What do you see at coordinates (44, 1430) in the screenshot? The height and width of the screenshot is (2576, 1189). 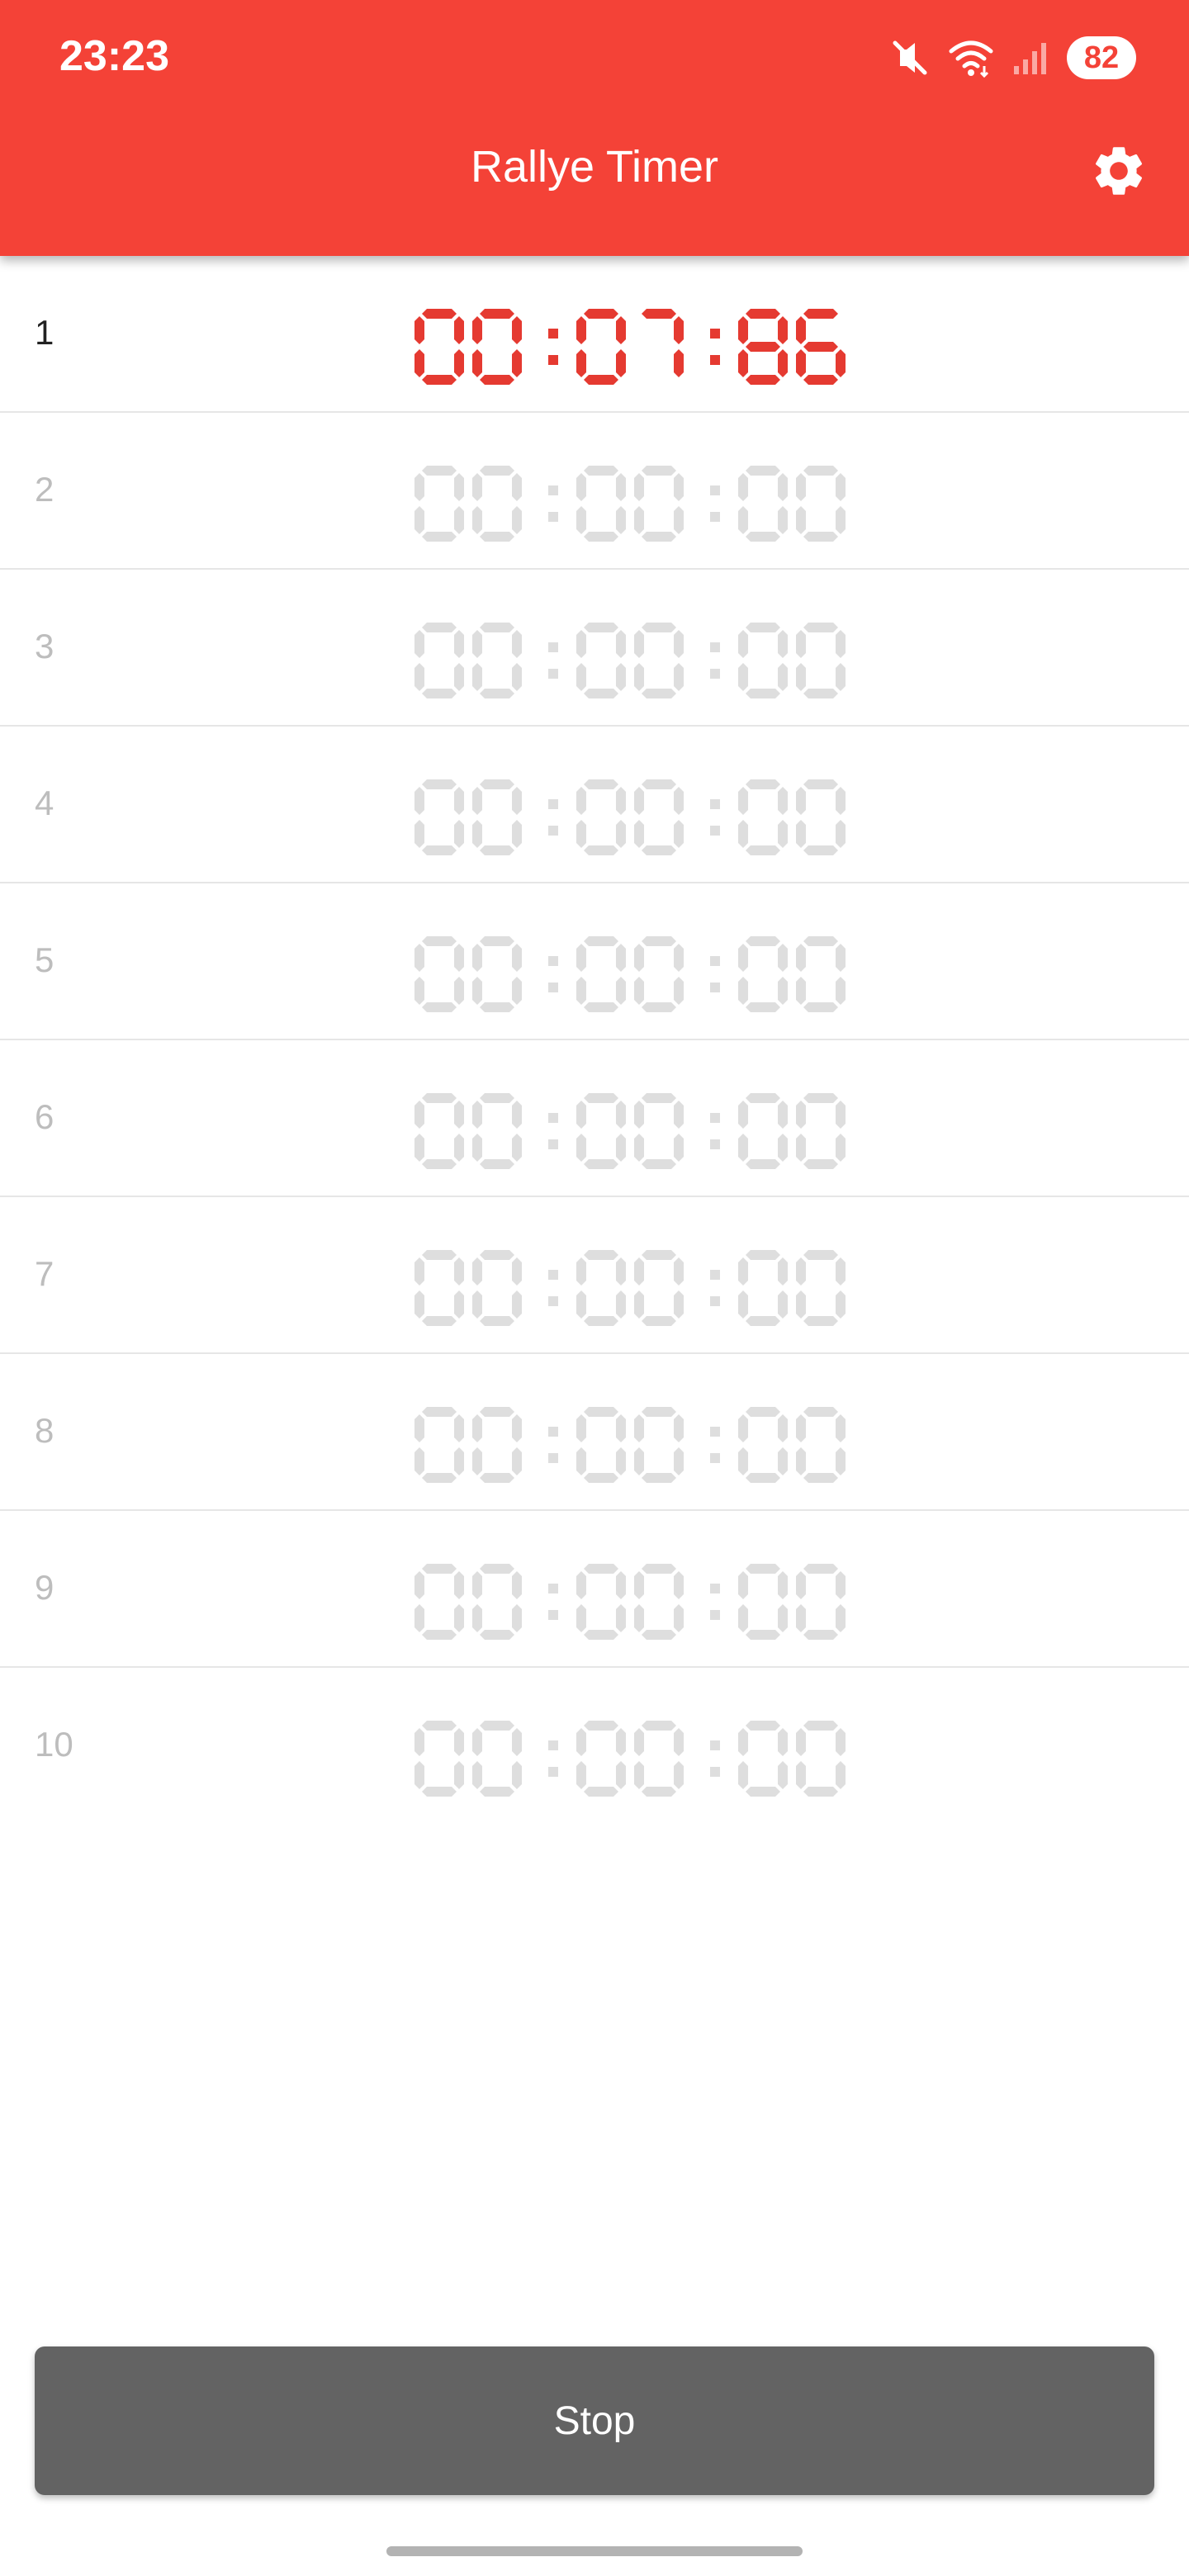 I see `lap-index: 8` at bounding box center [44, 1430].